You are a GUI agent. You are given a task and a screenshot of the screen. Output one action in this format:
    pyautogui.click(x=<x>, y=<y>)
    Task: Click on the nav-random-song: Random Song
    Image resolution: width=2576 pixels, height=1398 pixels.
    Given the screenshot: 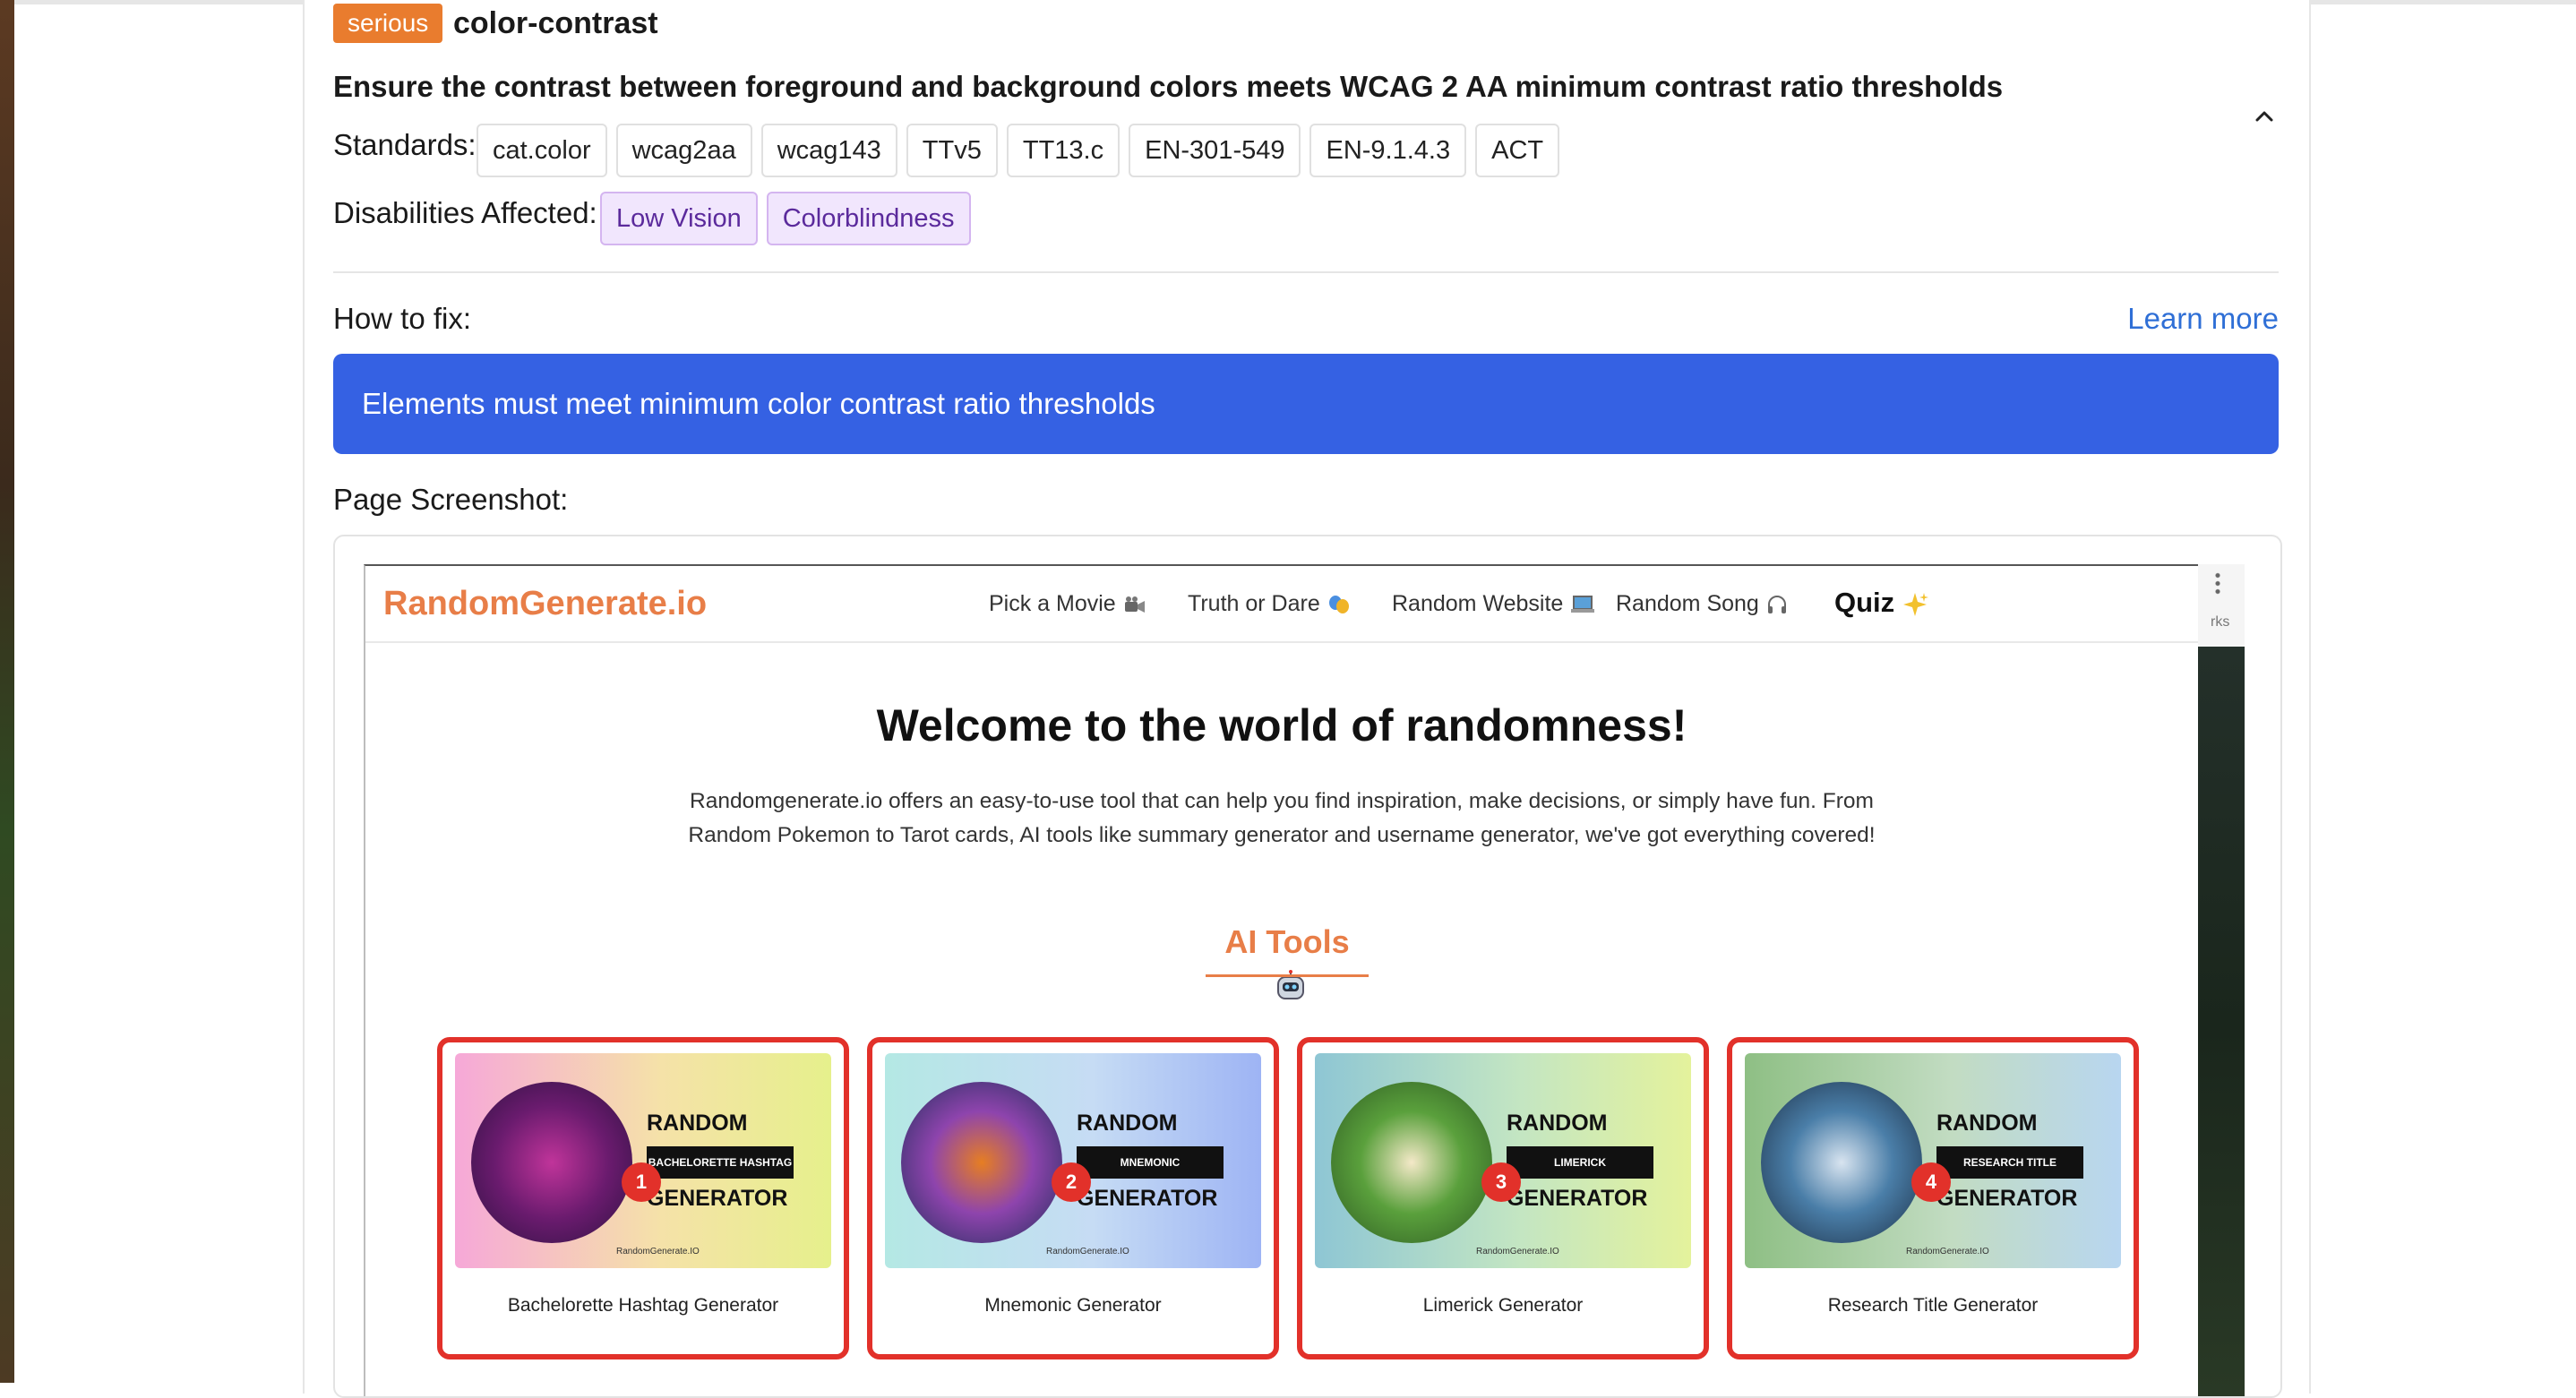 What is the action you would take?
    pyautogui.click(x=1702, y=604)
    